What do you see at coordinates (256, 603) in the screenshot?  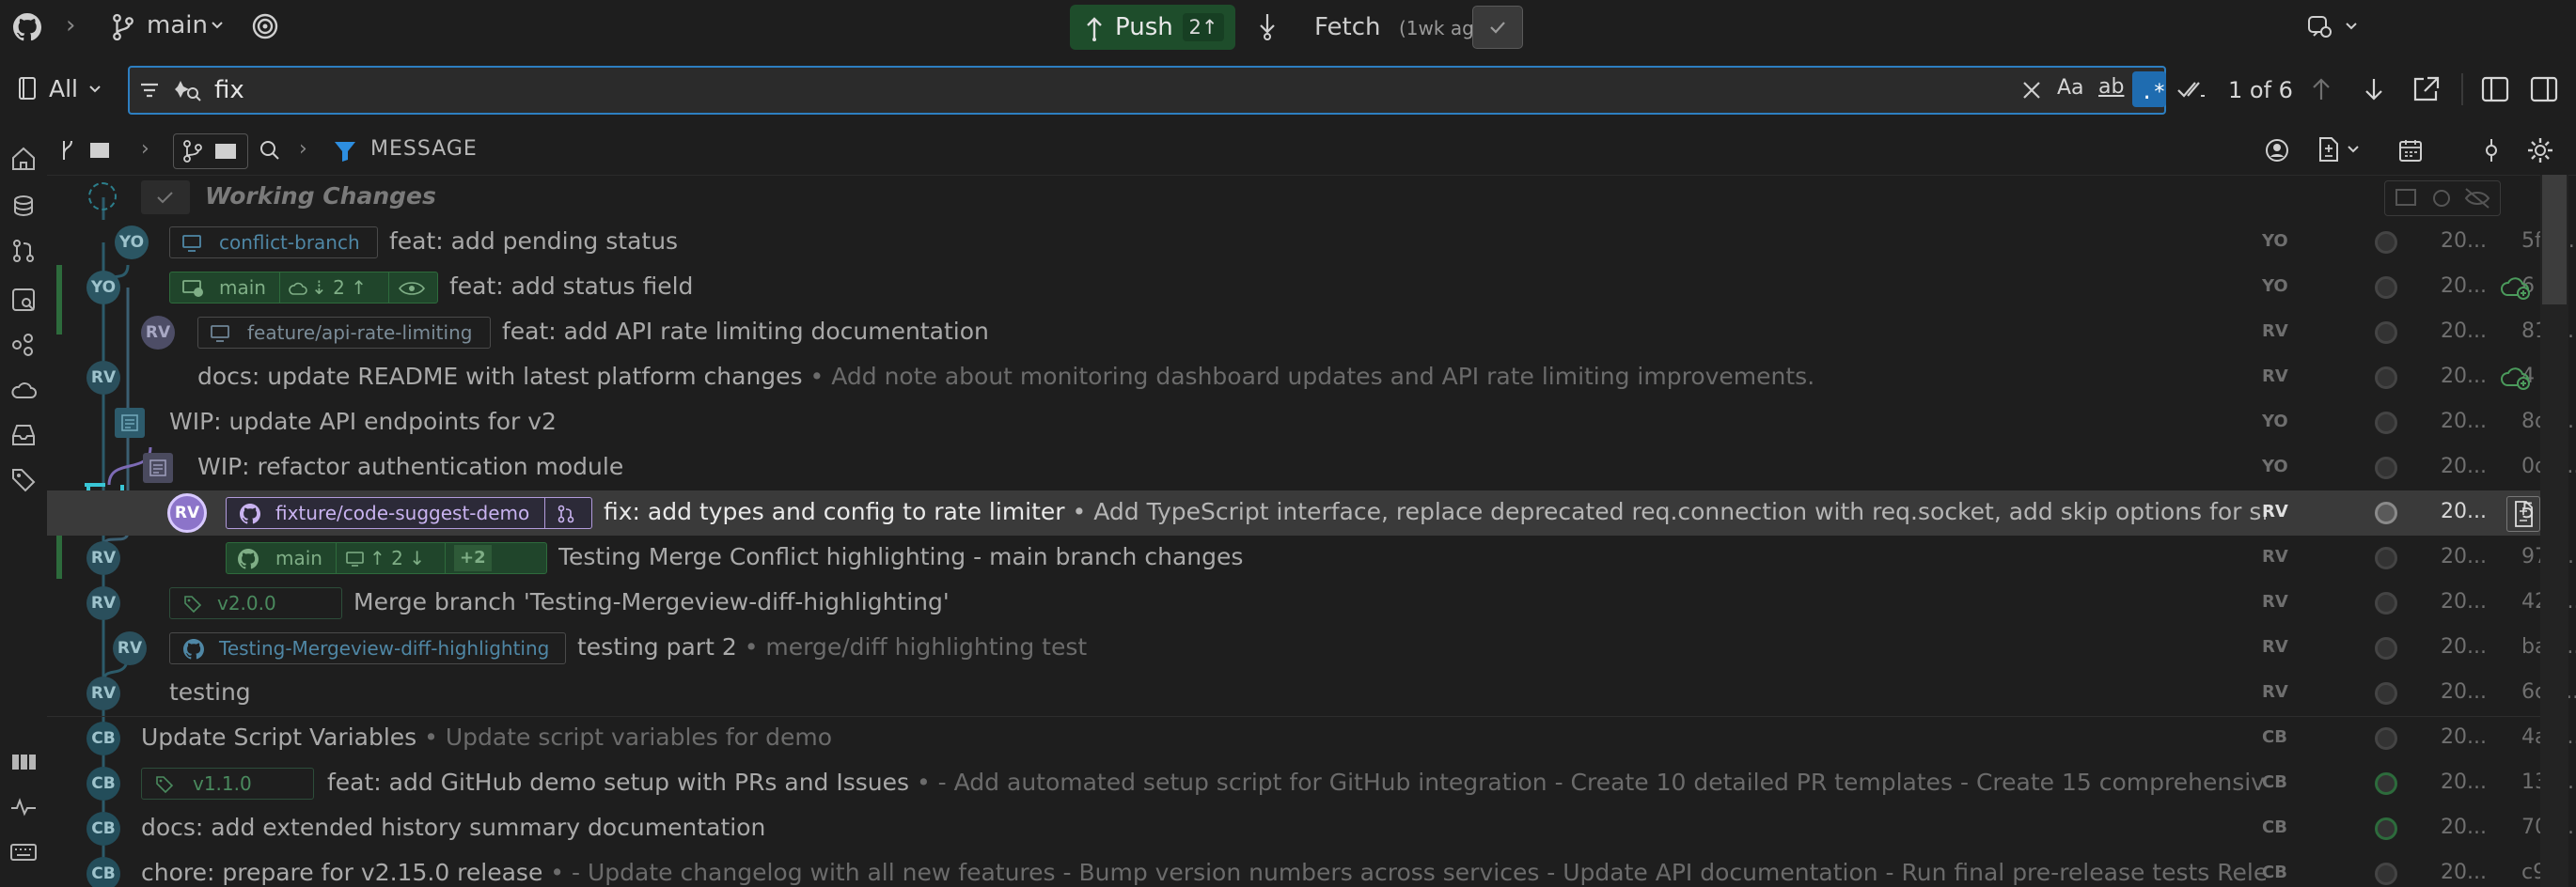 I see `version-tag: v2.0.0` at bounding box center [256, 603].